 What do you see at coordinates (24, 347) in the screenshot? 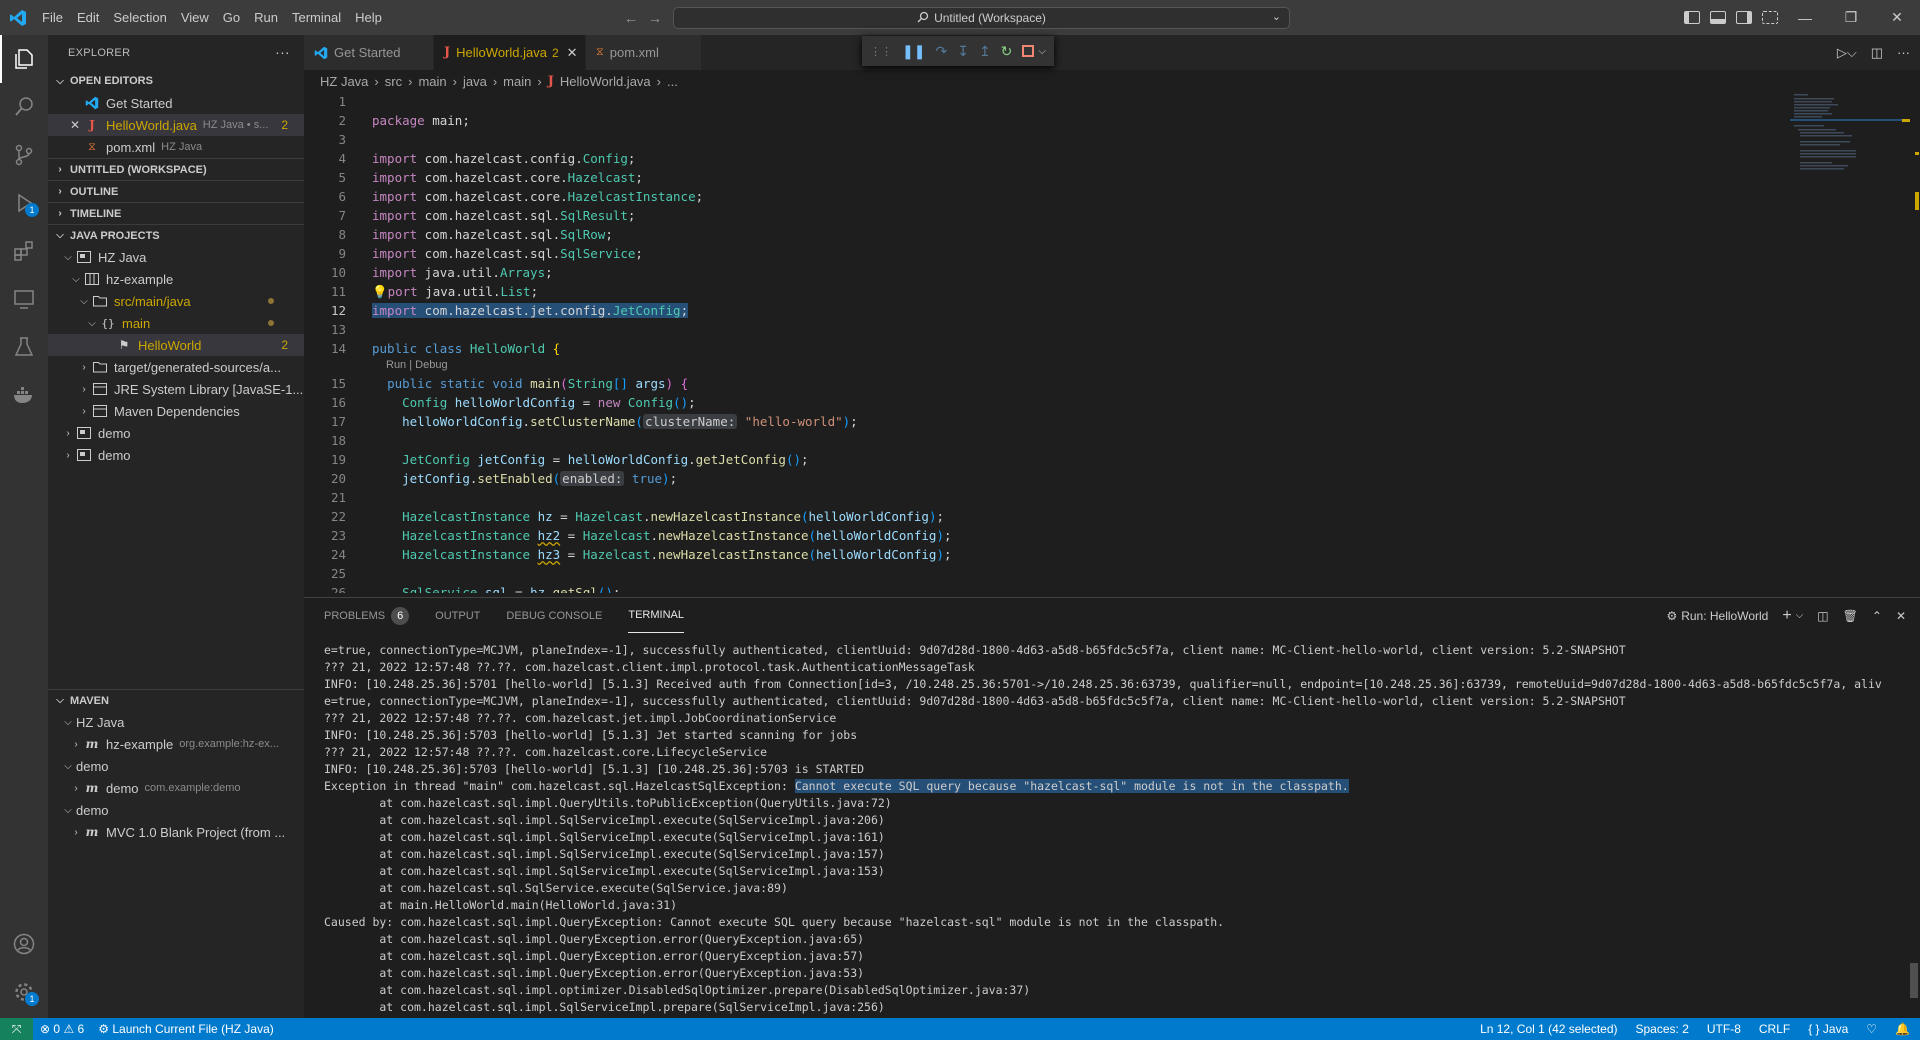
I see `testing-icon` at bounding box center [24, 347].